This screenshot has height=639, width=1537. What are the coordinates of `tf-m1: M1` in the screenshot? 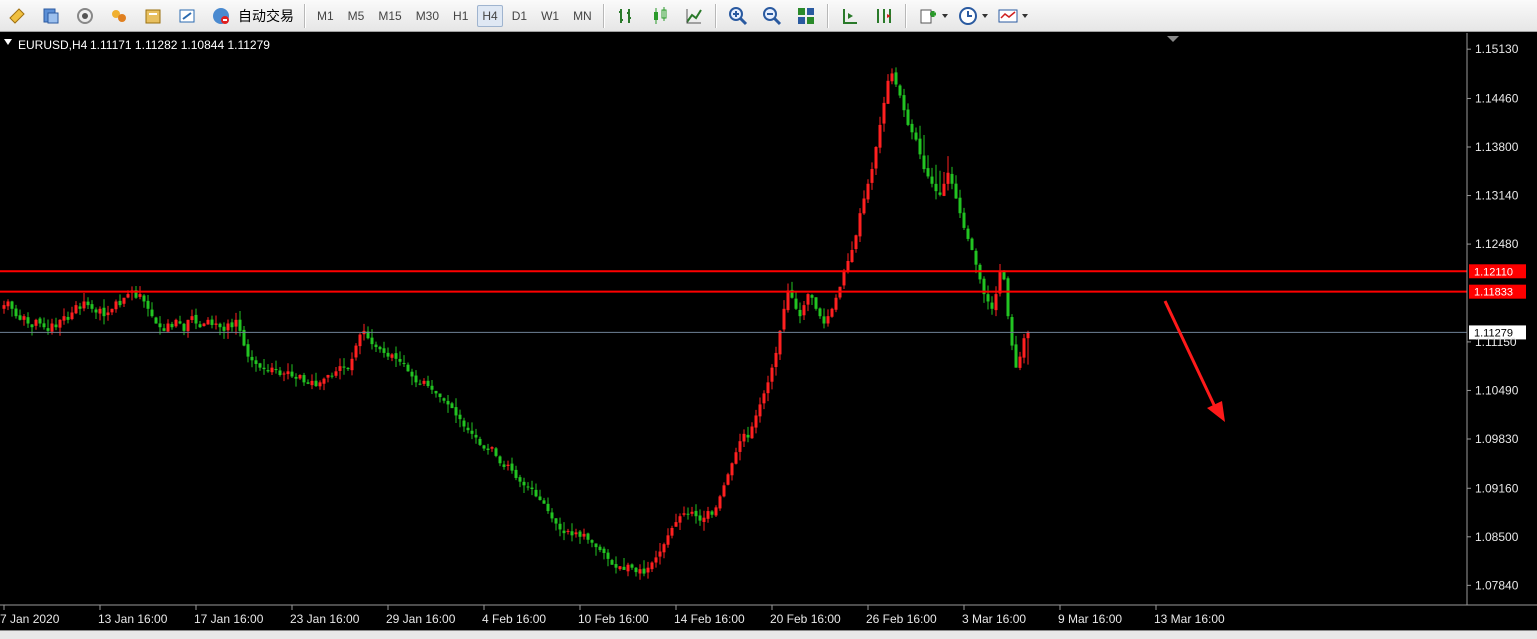 It's located at (325, 16).